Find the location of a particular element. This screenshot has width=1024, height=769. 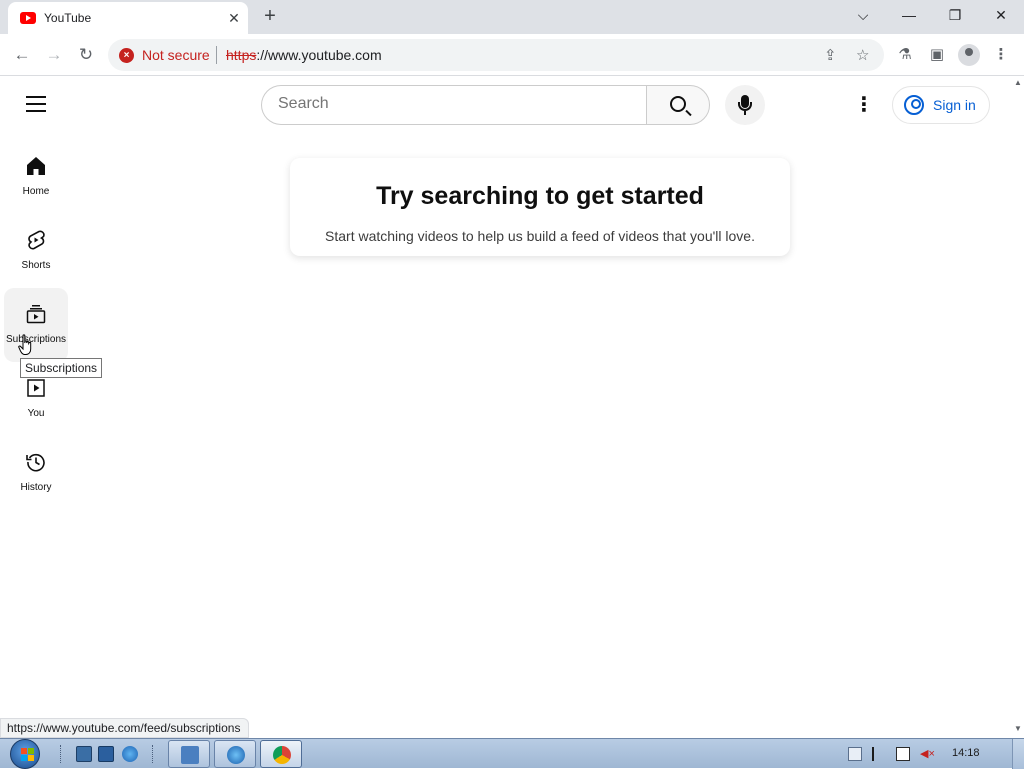

search-box is located at coordinates (454, 105).